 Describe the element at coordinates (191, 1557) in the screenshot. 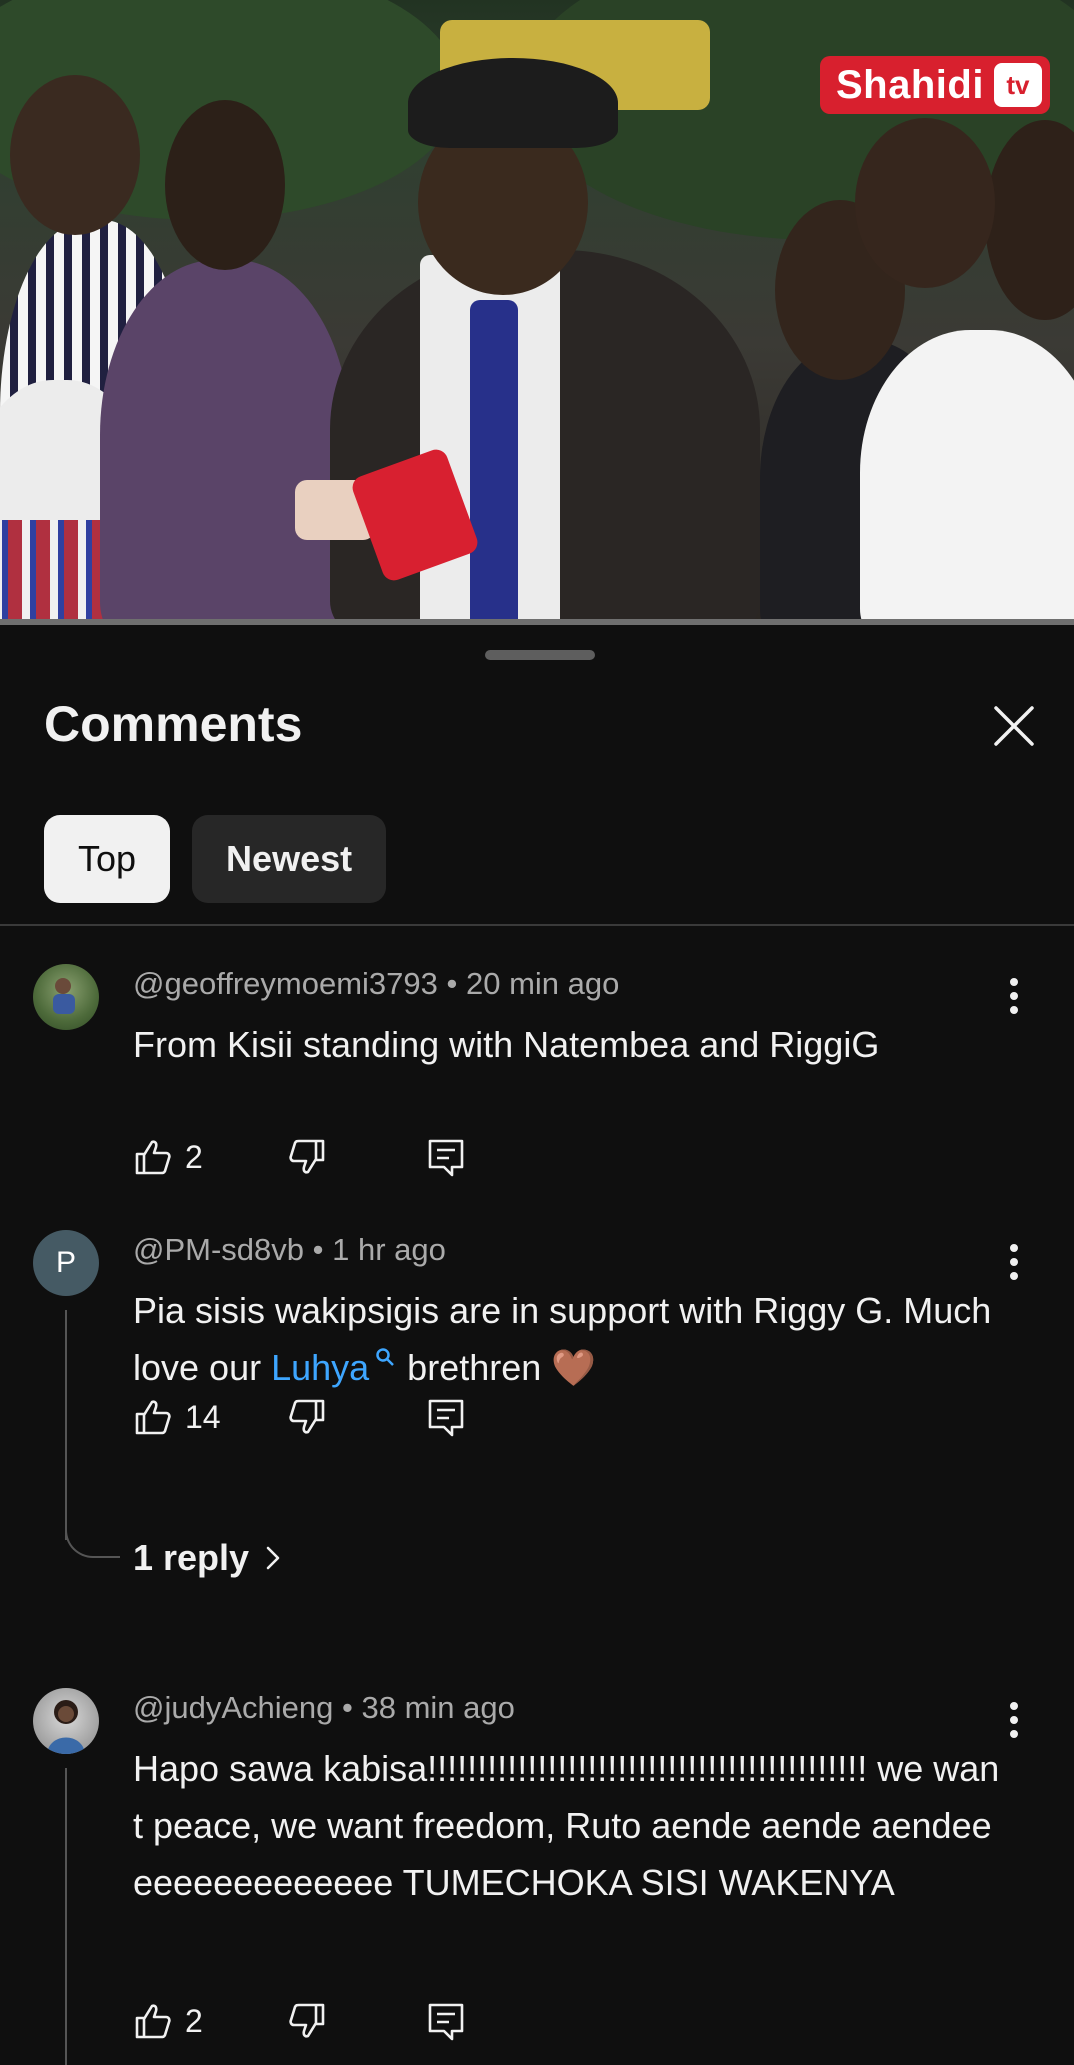

I see `replies-count-label: 1 reply` at that location.